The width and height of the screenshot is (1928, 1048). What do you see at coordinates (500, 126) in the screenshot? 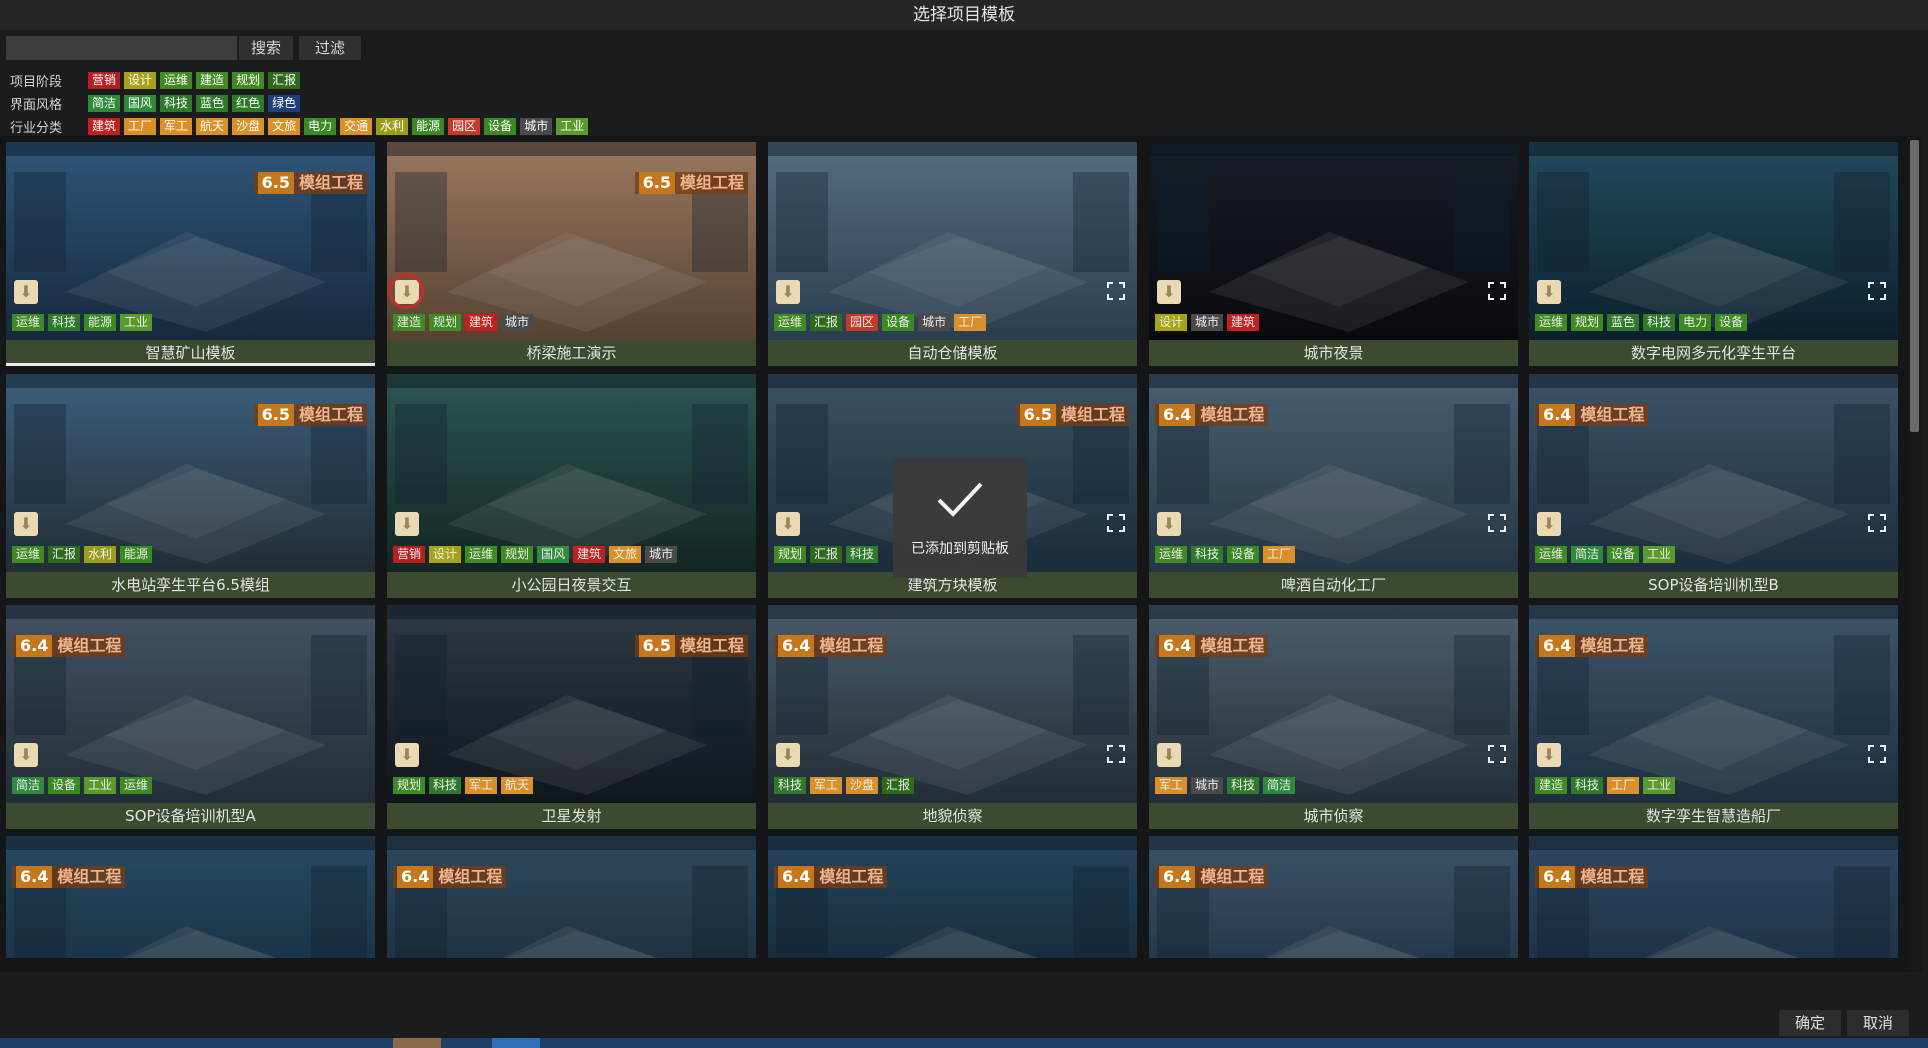
I see `filter-tag: 设备` at bounding box center [500, 126].